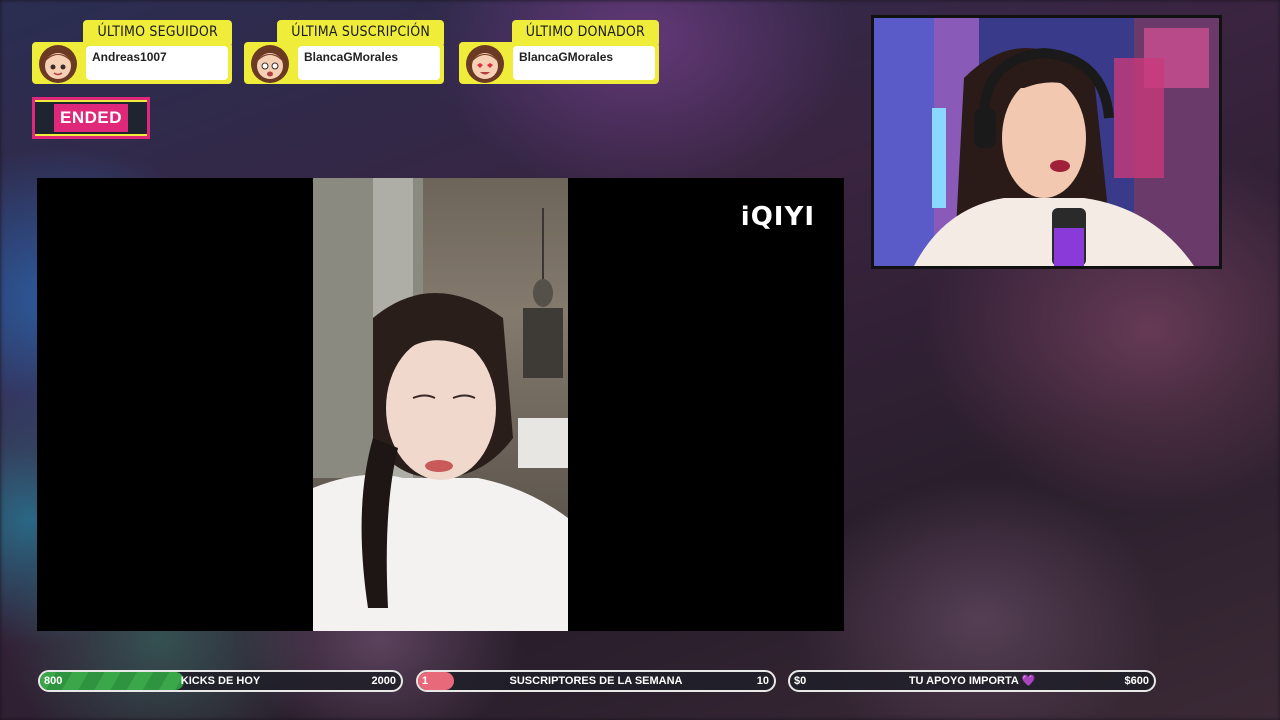 The image size is (1280, 720). I want to click on goal-label: SUSCRIPTORES DE LA SEMANA, so click(596, 681).